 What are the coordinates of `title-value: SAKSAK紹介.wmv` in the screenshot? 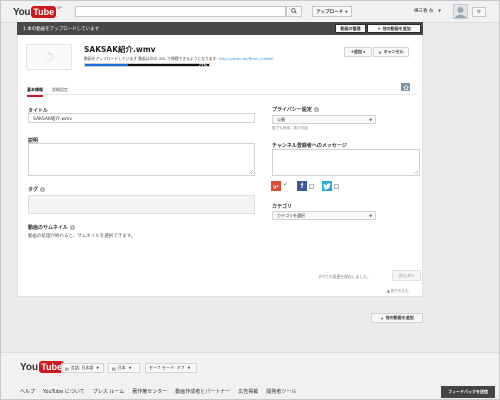 It's located at (53, 119).